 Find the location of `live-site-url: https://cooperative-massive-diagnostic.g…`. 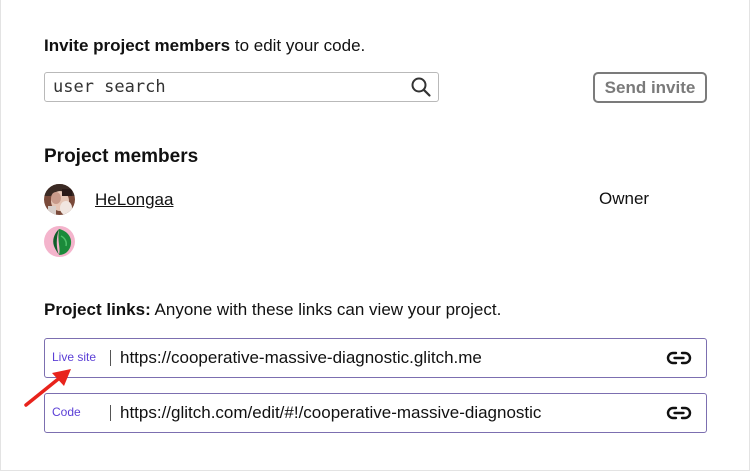

live-site-url: https://cooperative-massive-diagnostic.g… is located at coordinates (301, 358).